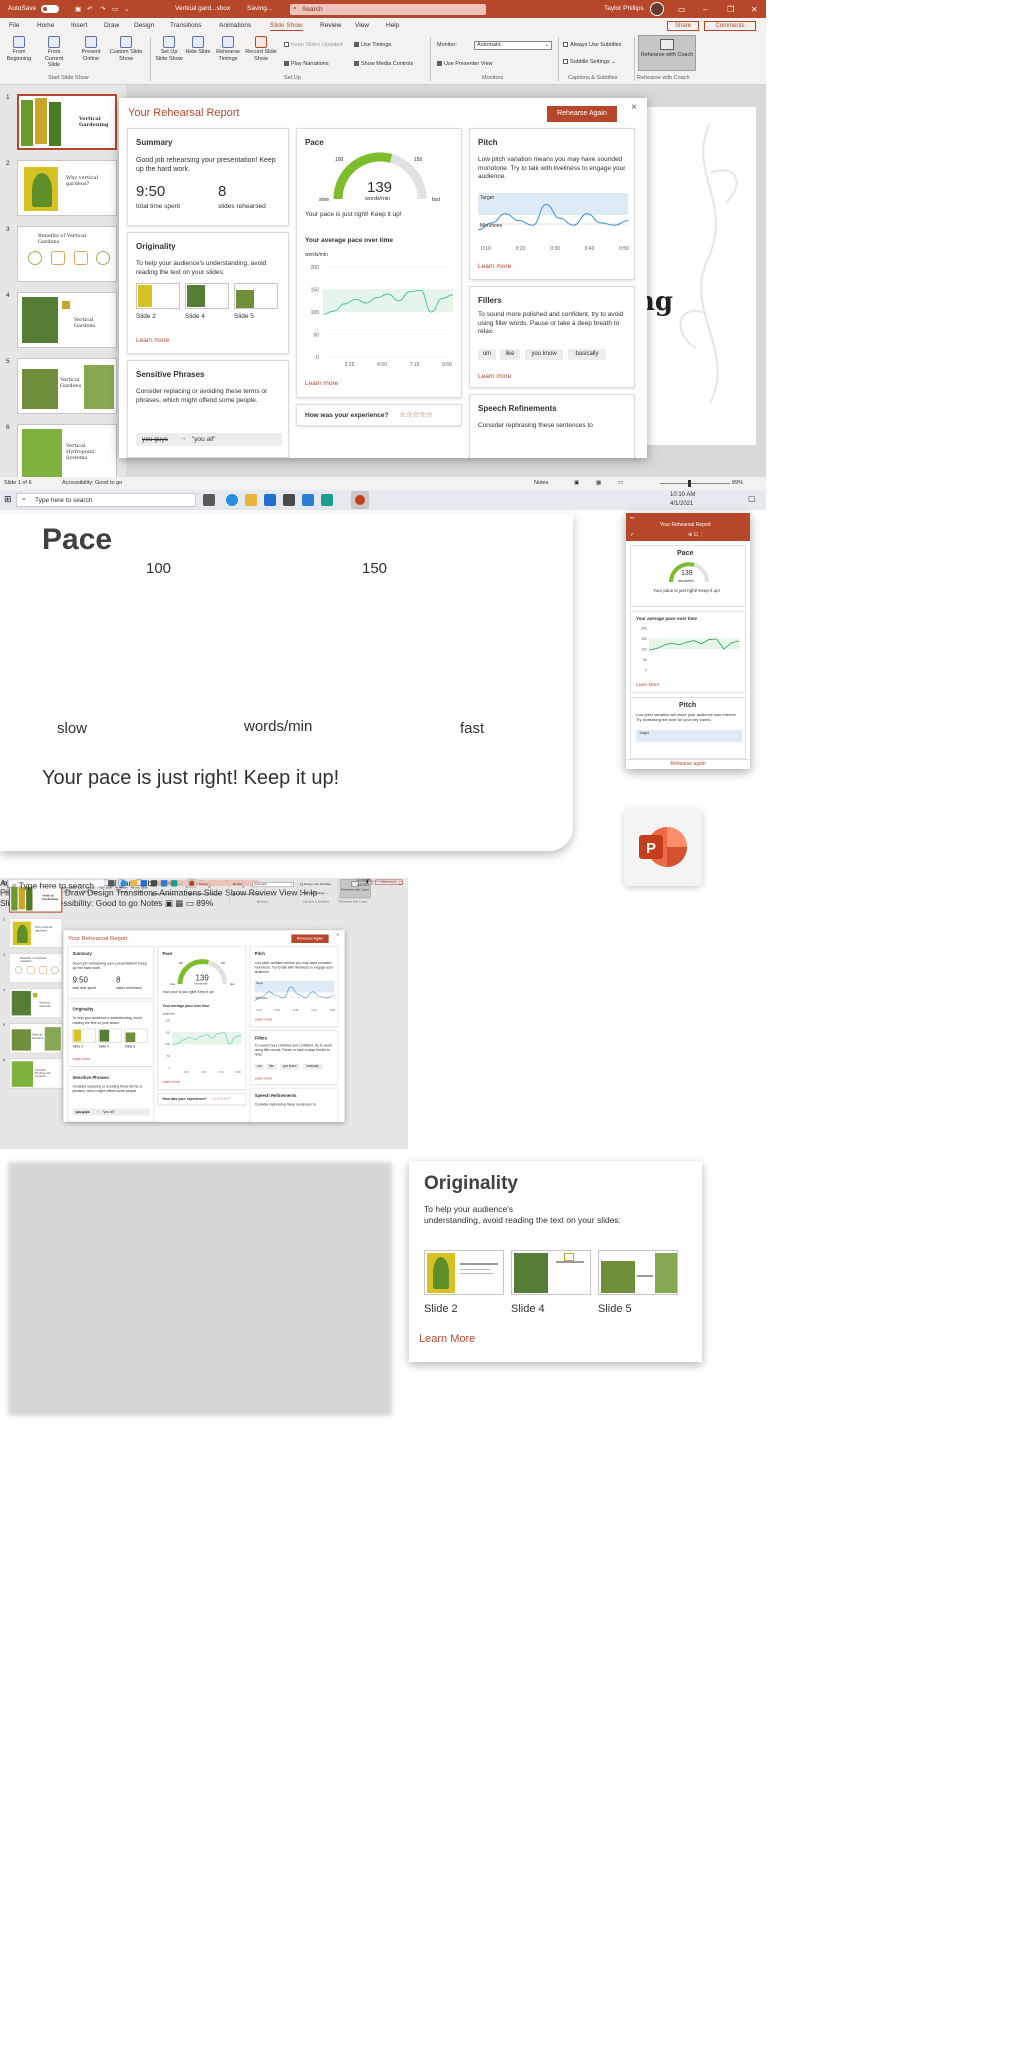 Image resolution: width=1024 pixels, height=2048 pixels. Describe the element at coordinates (198, 46) in the screenshot. I see `hide-slide-button: Hide Slide` at that location.